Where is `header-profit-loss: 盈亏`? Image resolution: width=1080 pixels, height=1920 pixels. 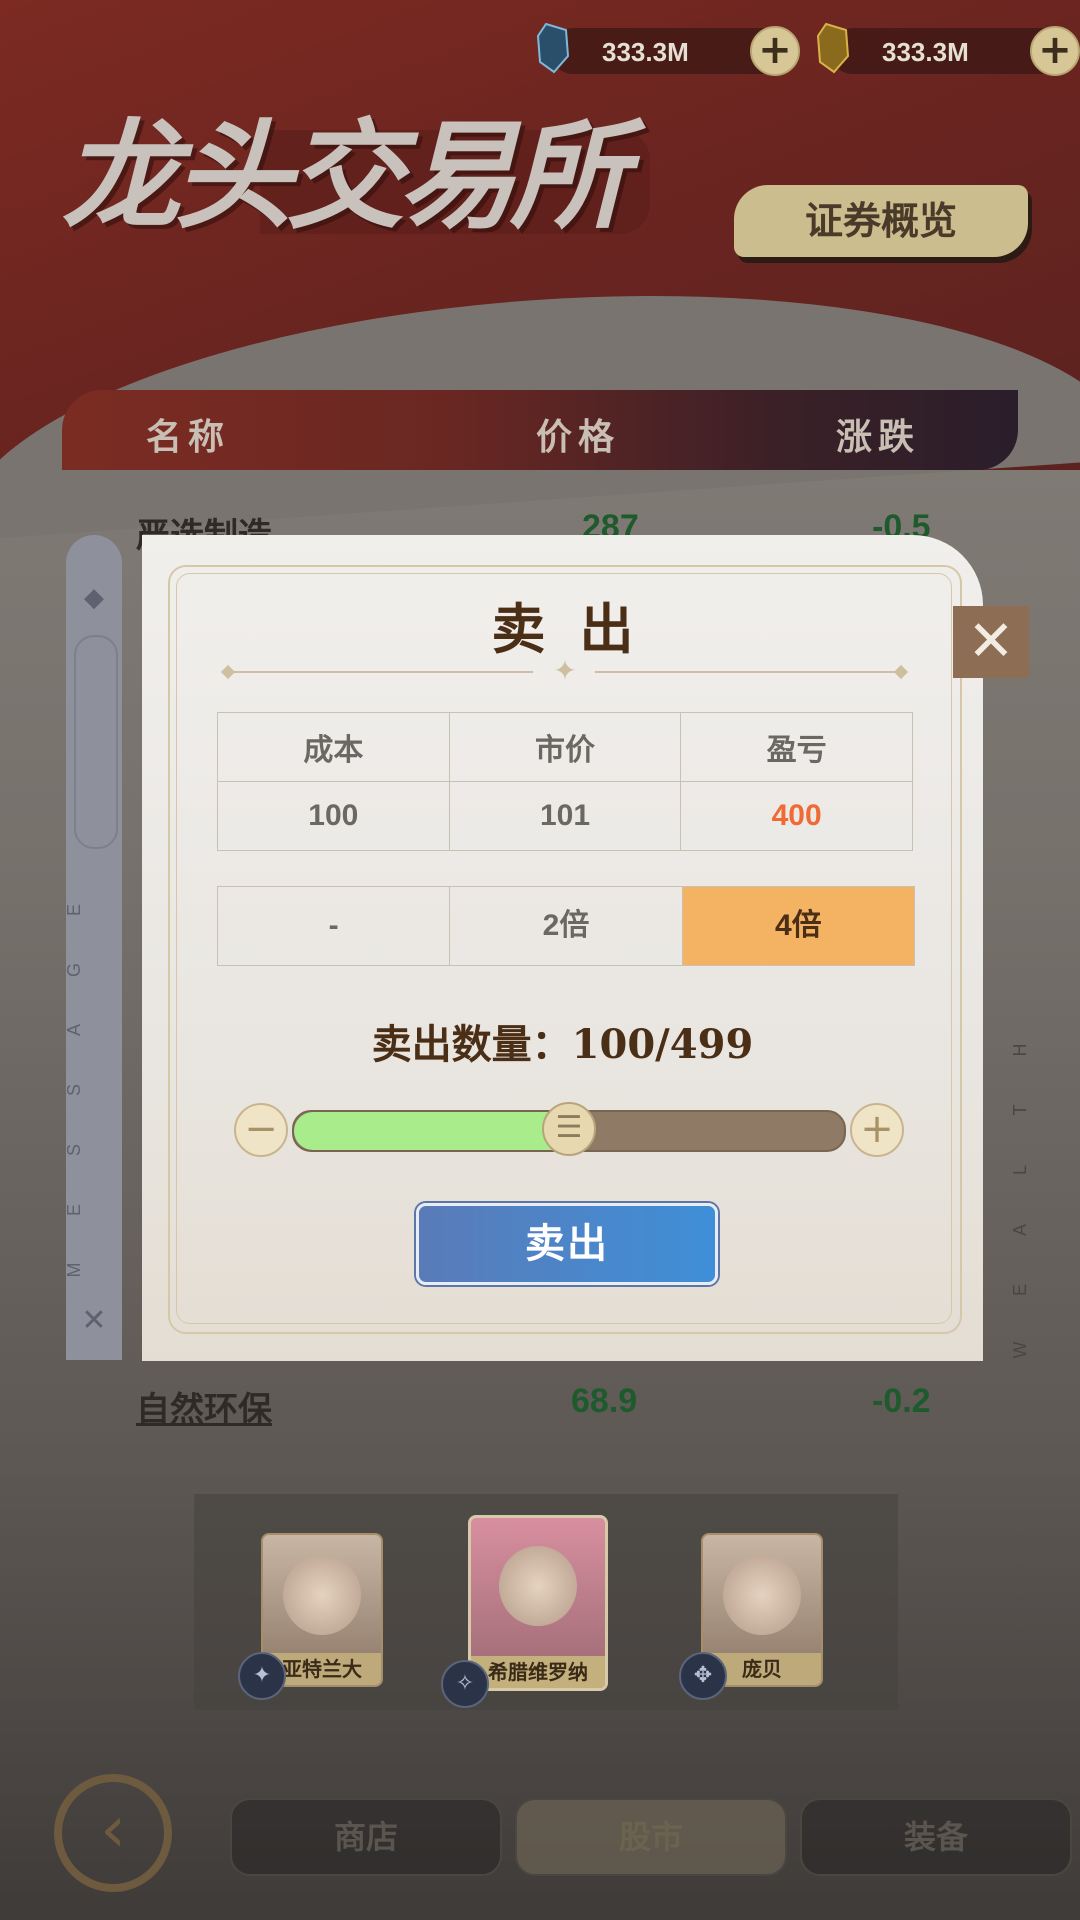 header-profit-loss: 盈亏 is located at coordinates (796, 747).